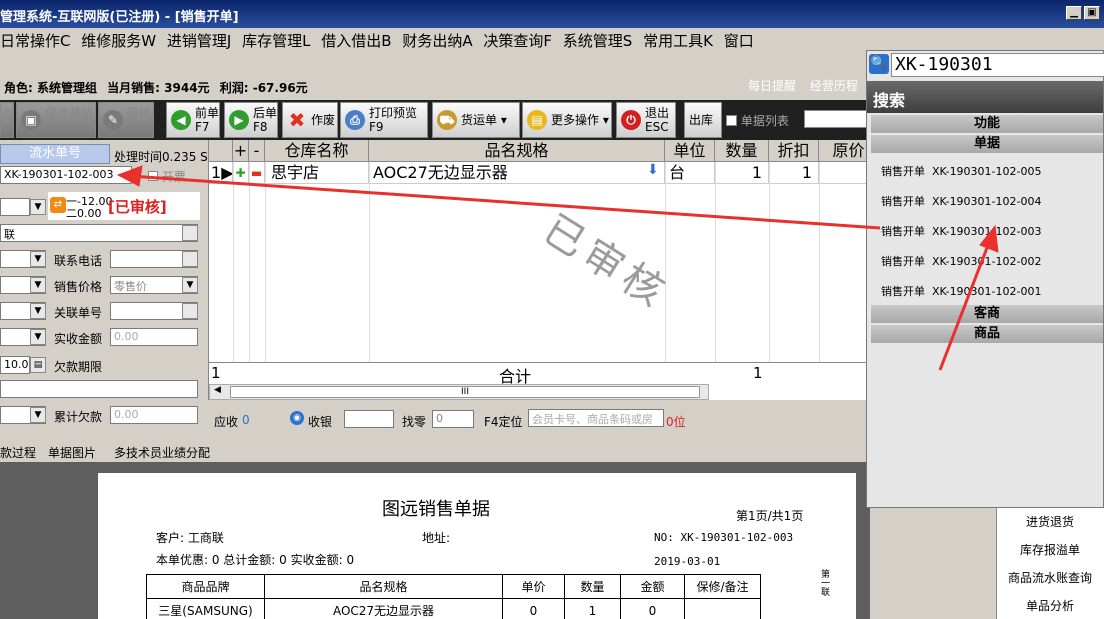 Image resolution: width=1104 pixels, height=619 pixels. What do you see at coordinates (987, 144) in the screenshot?
I see `section-documents: 单据` at bounding box center [987, 144].